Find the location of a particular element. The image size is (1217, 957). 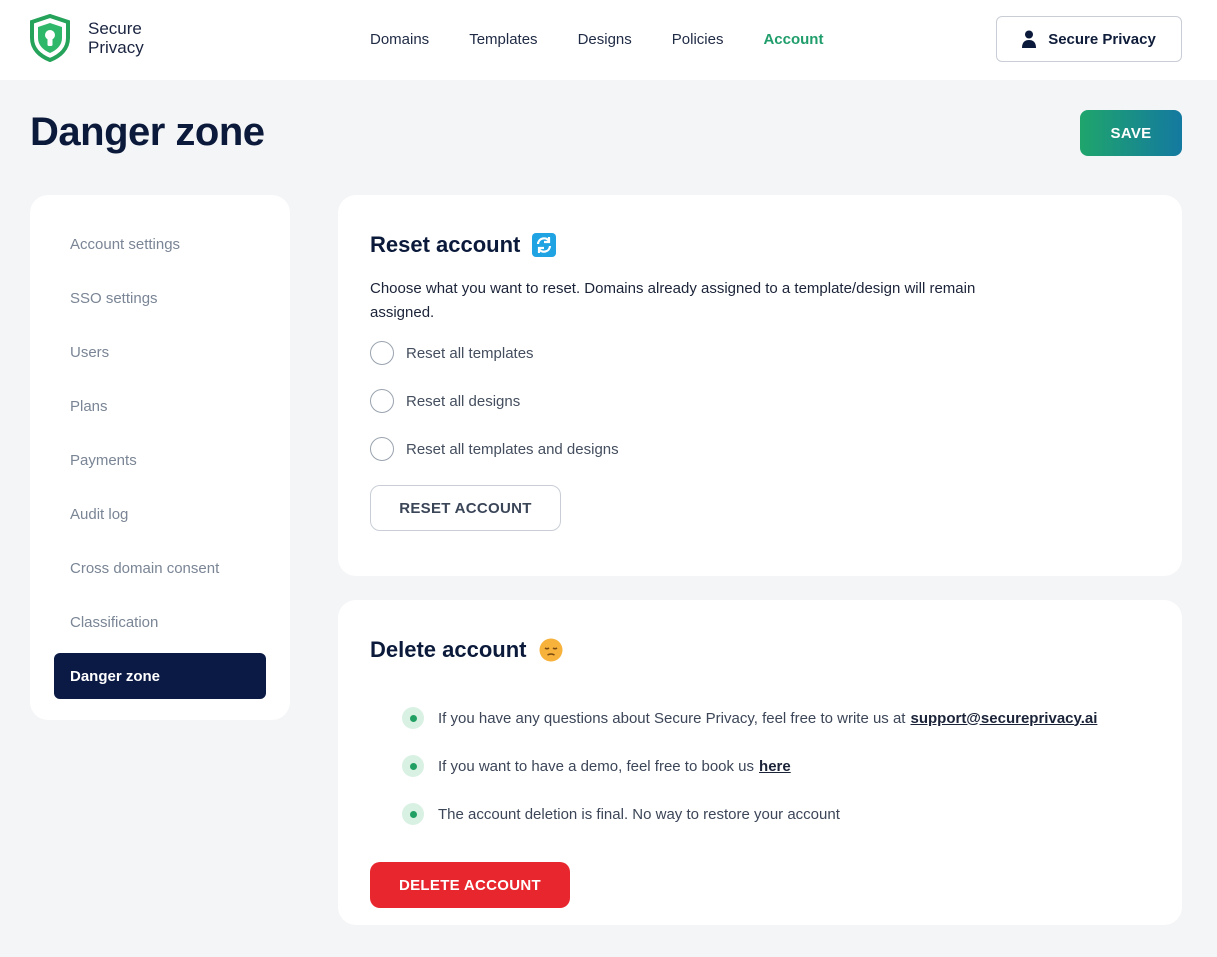

brand-name-line2: Privacy is located at coordinates (116, 47).